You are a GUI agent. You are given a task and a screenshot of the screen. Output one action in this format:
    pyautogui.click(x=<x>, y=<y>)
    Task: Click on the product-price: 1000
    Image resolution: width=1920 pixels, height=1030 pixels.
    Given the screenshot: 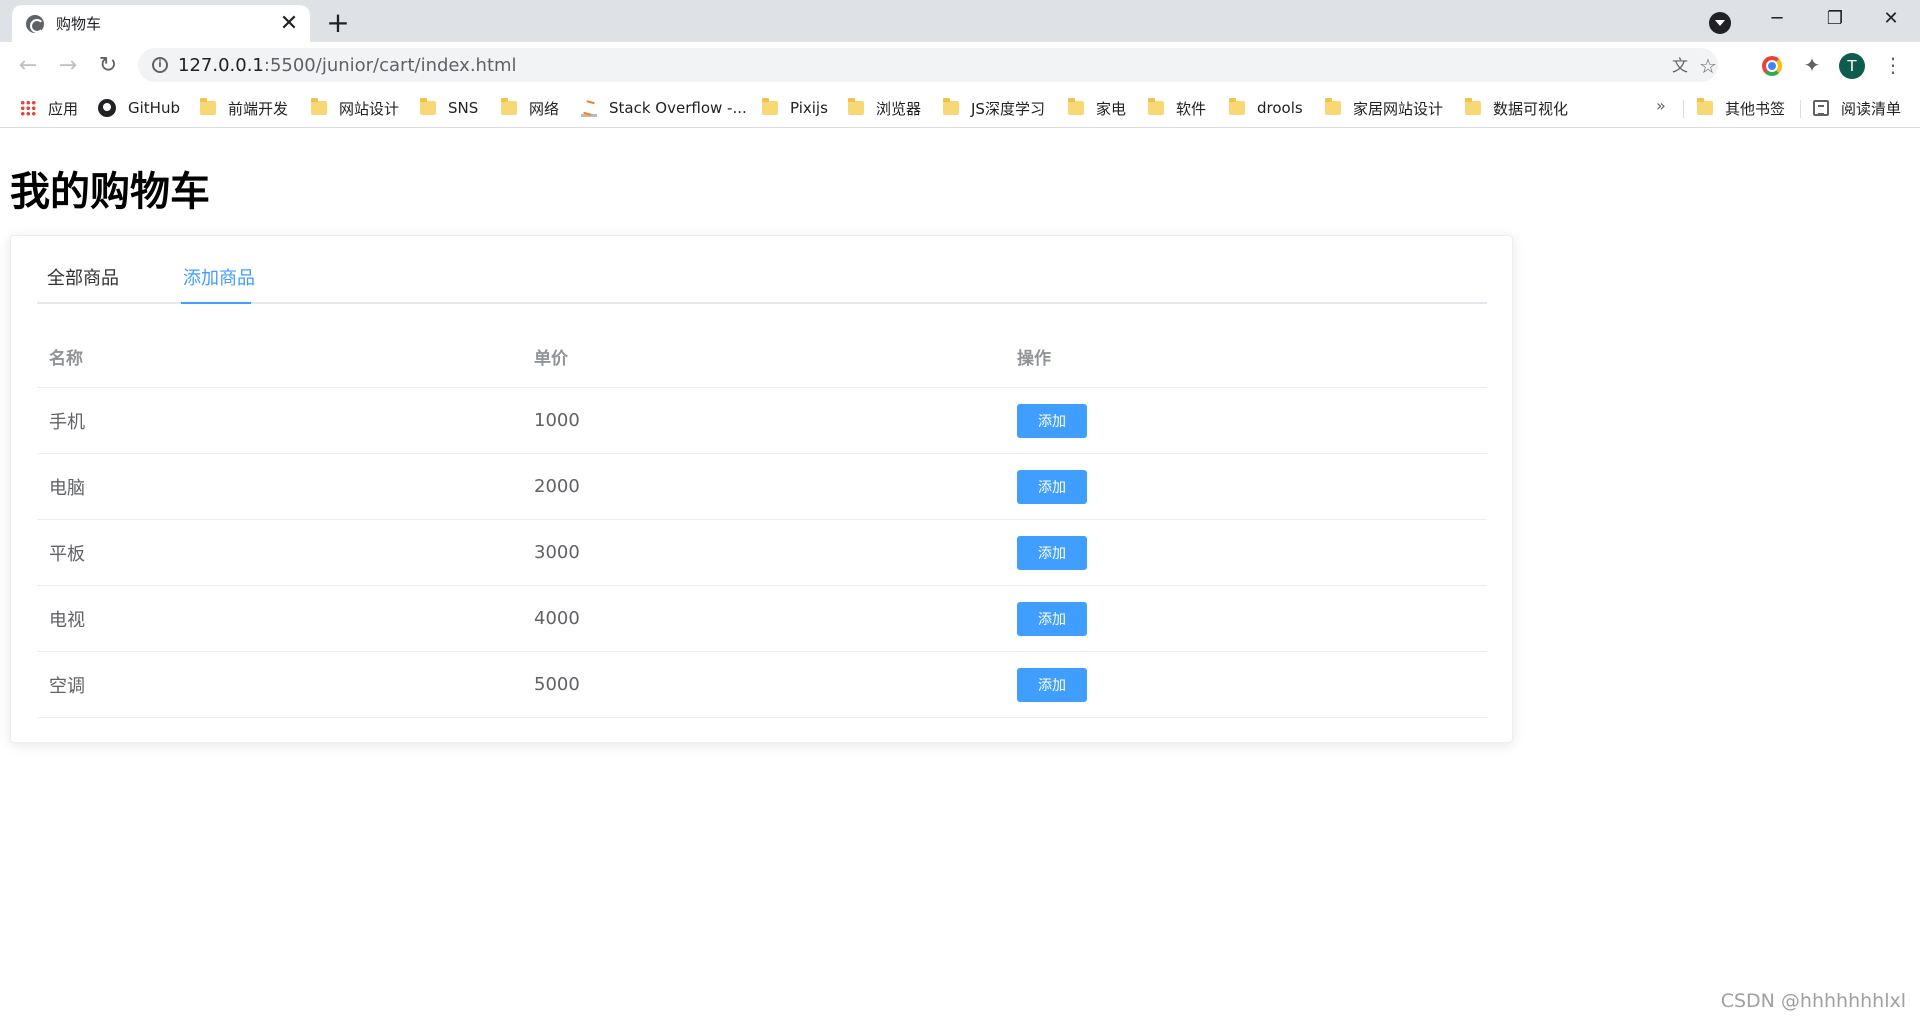 What is the action you would take?
    pyautogui.click(x=557, y=420)
    